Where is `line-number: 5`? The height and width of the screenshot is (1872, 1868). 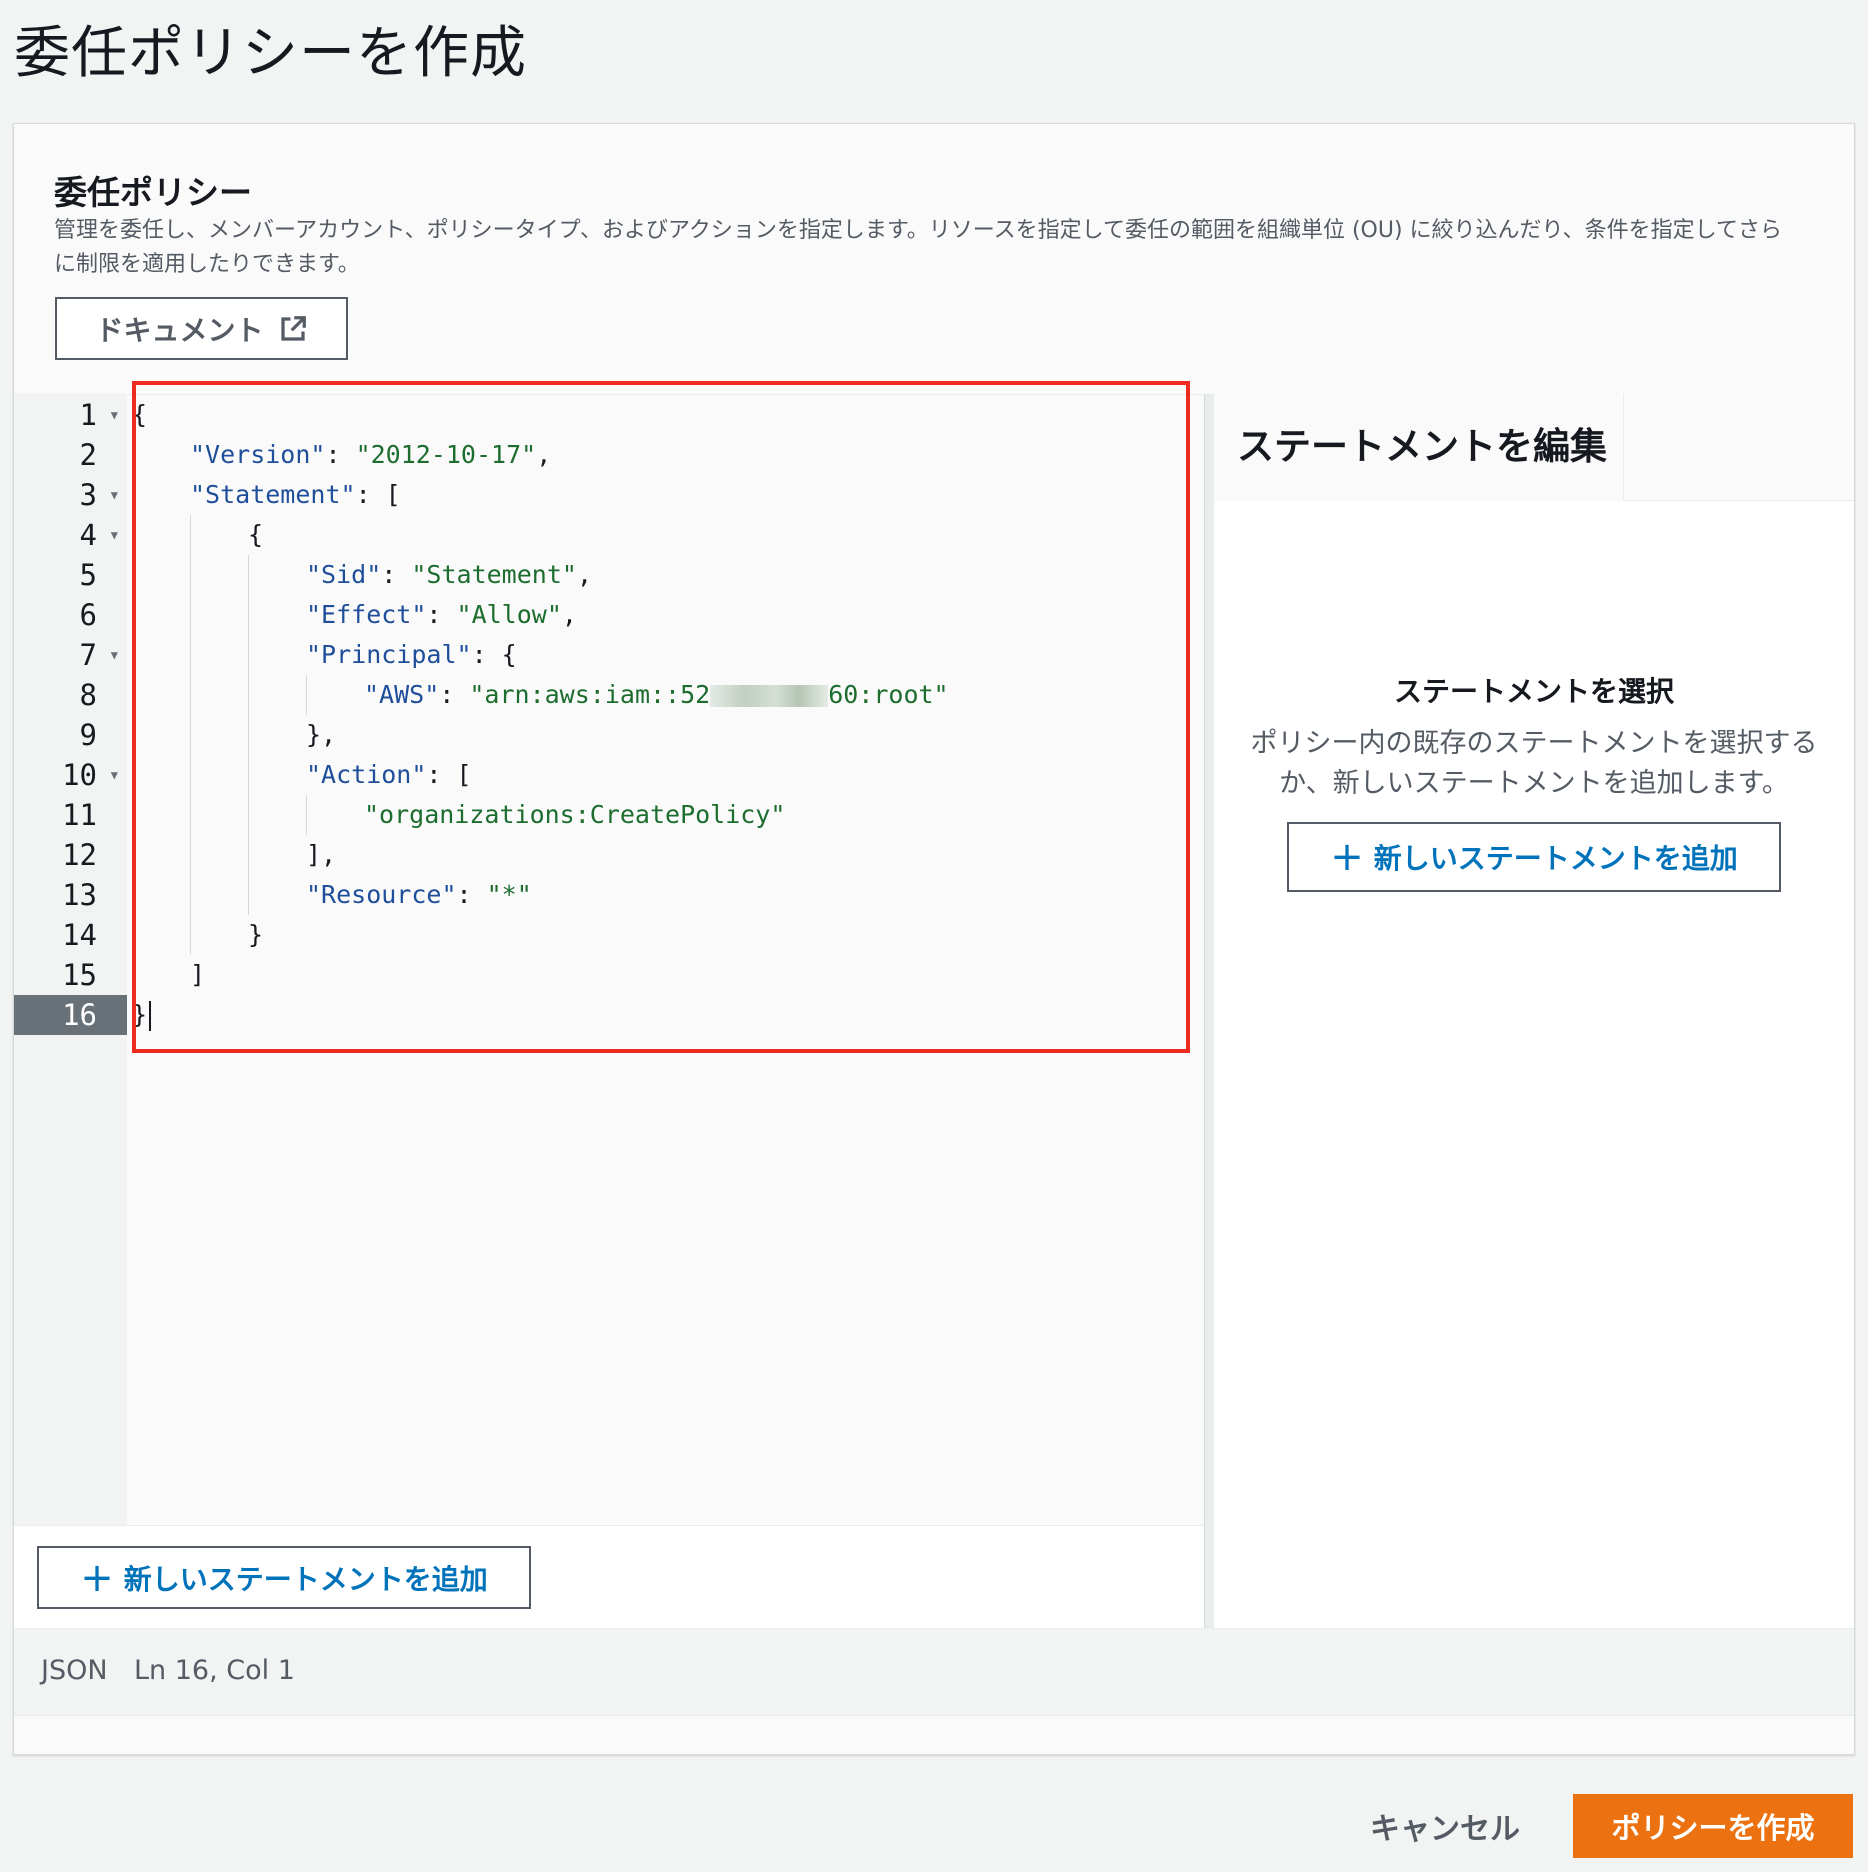 line-number: 5 is located at coordinates (88, 575).